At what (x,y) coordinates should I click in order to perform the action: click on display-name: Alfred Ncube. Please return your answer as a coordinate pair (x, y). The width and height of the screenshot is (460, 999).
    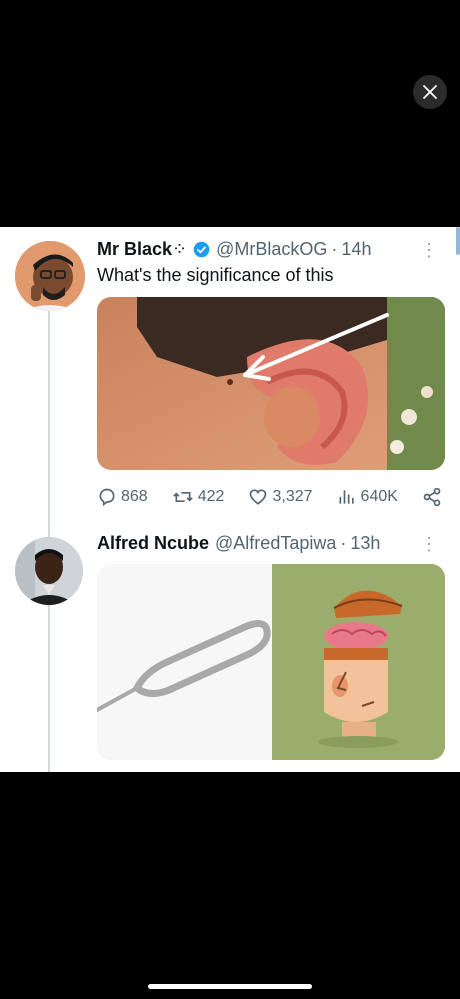
    Looking at the image, I should click on (153, 543).